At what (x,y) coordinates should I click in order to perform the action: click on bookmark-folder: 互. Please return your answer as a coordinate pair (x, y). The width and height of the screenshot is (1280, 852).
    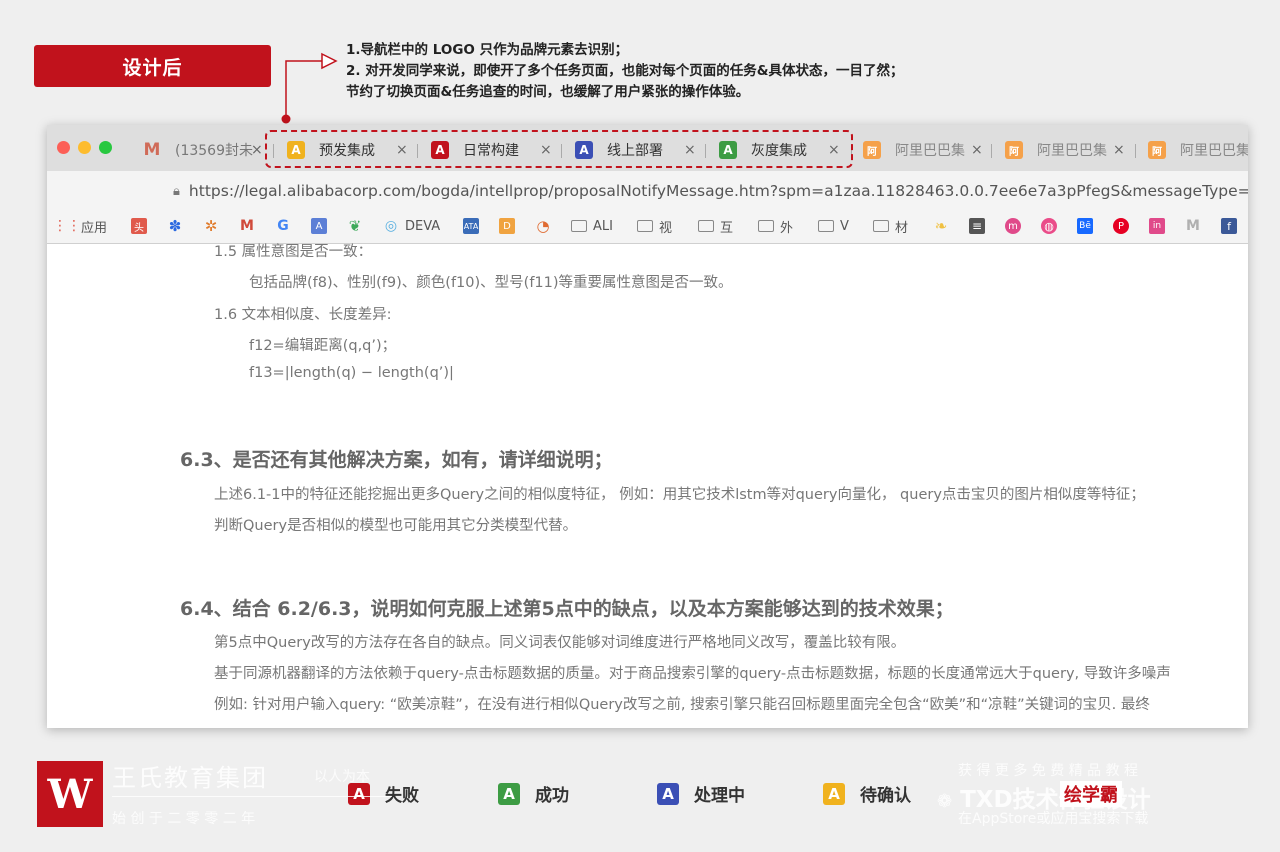
    Looking at the image, I should click on (715, 226).